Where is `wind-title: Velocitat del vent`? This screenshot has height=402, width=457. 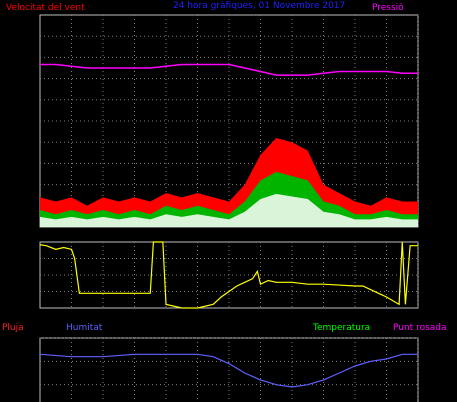
wind-title: Velocitat del vent is located at coordinates (45, 8).